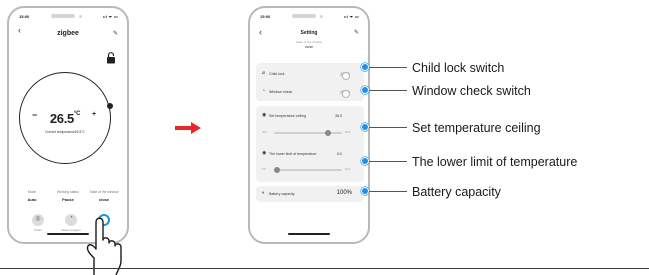 The height and width of the screenshot is (275, 649). What do you see at coordinates (77, 114) in the screenshot?
I see `temperature-unit: °C` at bounding box center [77, 114].